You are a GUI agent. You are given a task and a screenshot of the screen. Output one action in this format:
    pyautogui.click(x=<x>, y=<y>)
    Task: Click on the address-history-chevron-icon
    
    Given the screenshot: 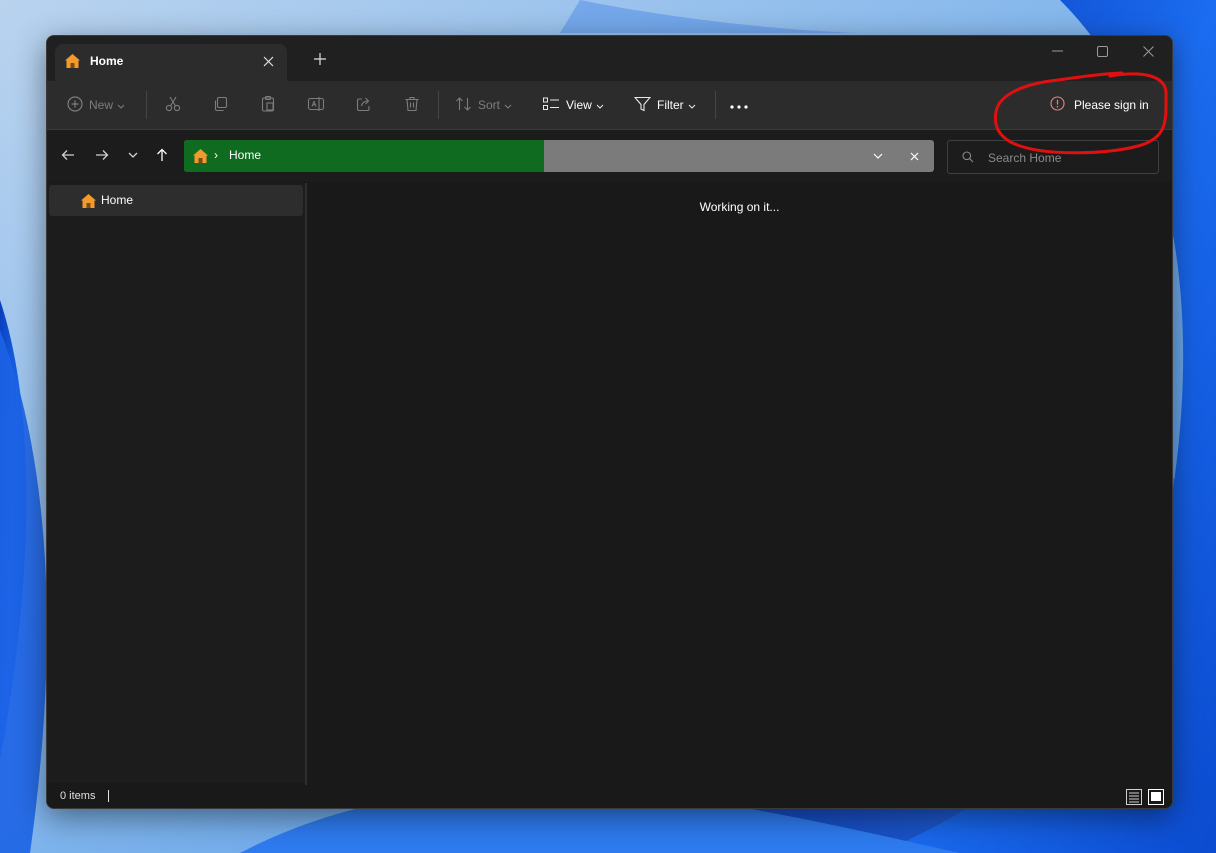 What is the action you would take?
    pyautogui.click(x=878, y=156)
    